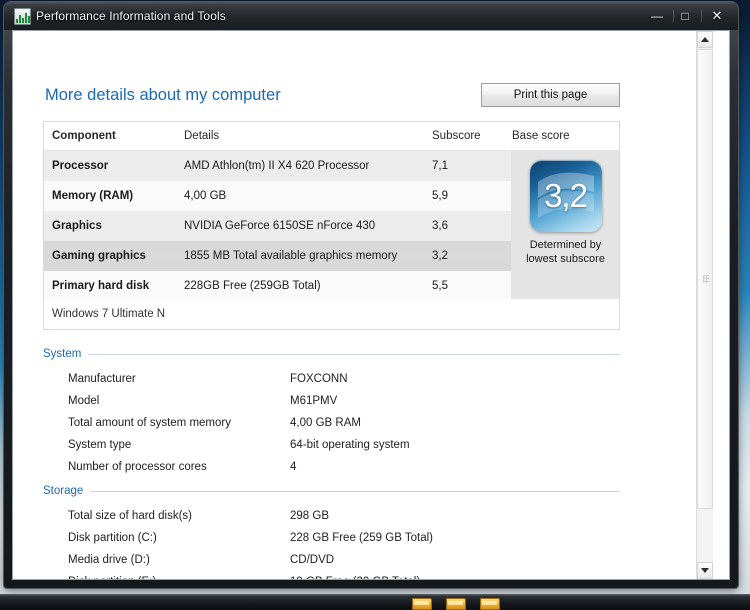 The height and width of the screenshot is (610, 750). I want to click on scroll-up-arrow, so click(705, 39).